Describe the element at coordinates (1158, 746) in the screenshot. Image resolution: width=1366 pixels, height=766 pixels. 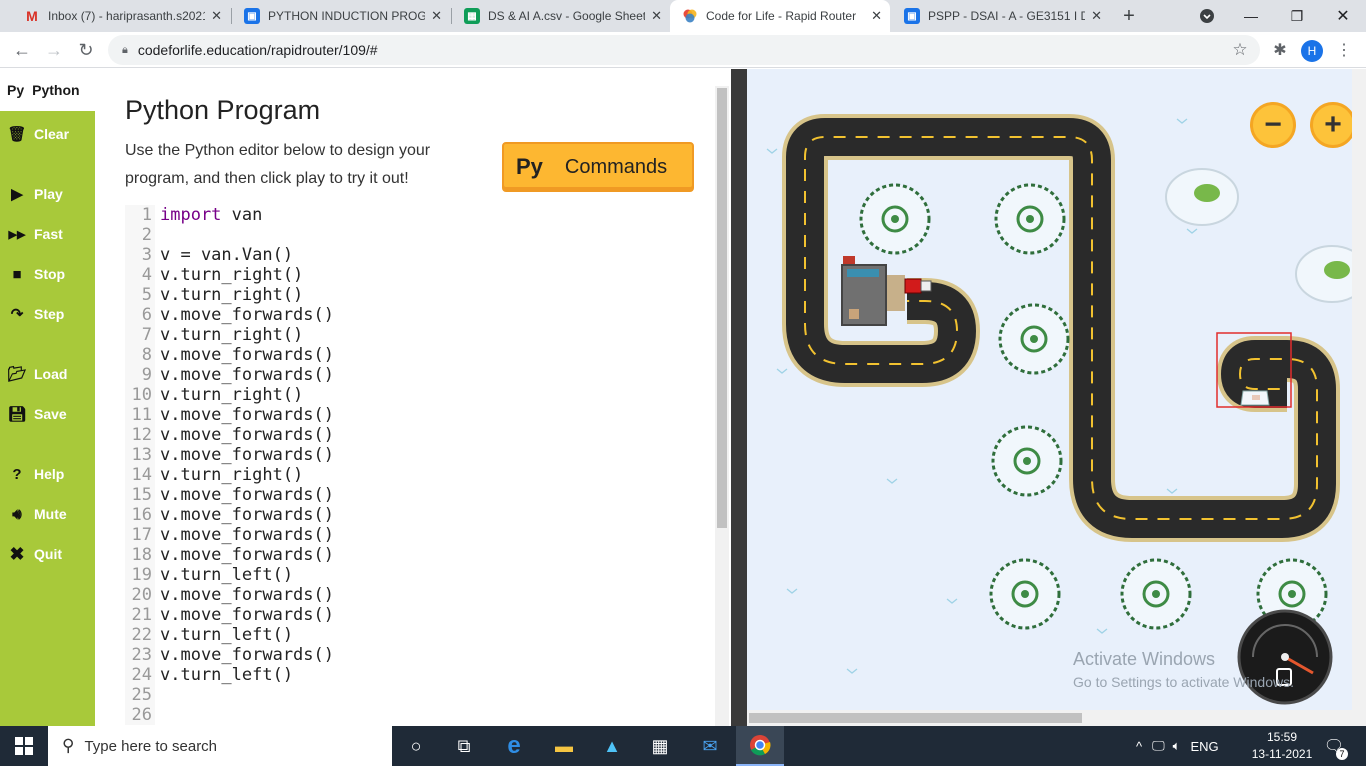
I see `network-icon: 🖵︎` at that location.